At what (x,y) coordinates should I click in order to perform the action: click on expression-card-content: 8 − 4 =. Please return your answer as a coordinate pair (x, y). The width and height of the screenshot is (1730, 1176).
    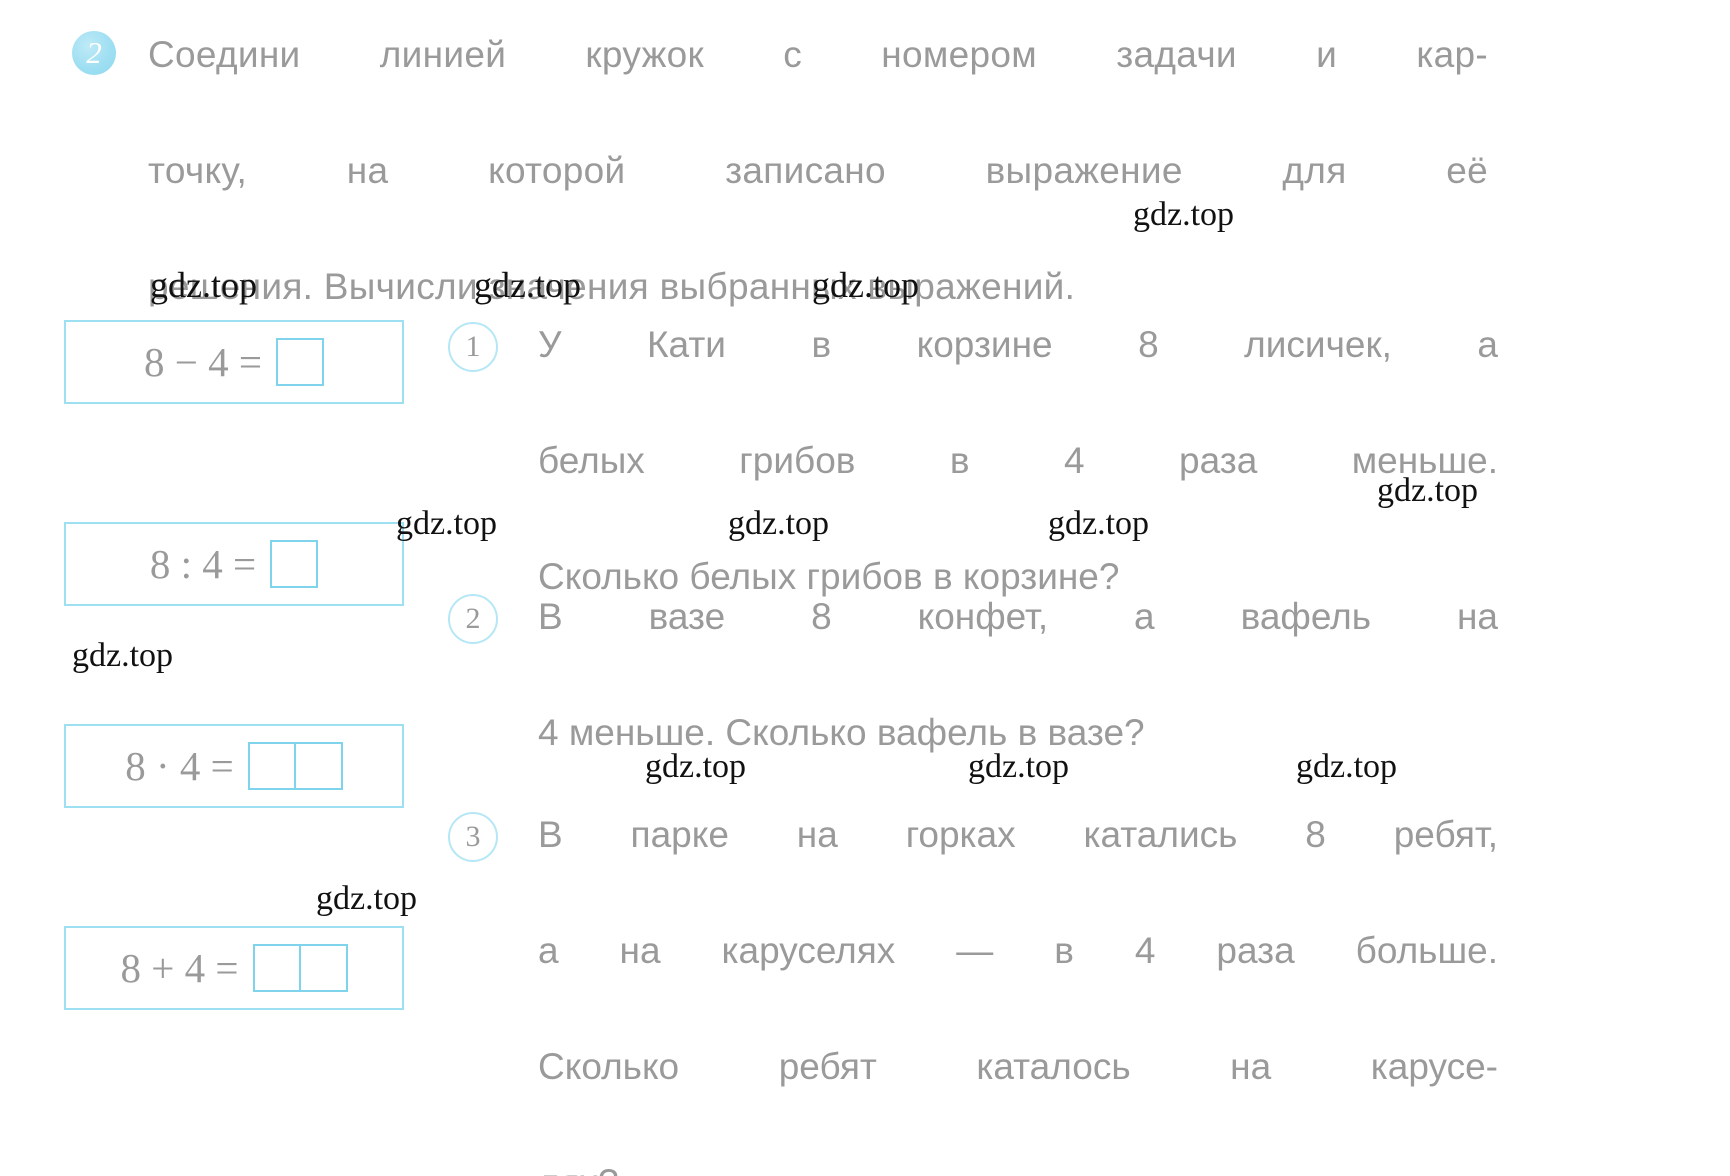
    Looking at the image, I should click on (234, 362).